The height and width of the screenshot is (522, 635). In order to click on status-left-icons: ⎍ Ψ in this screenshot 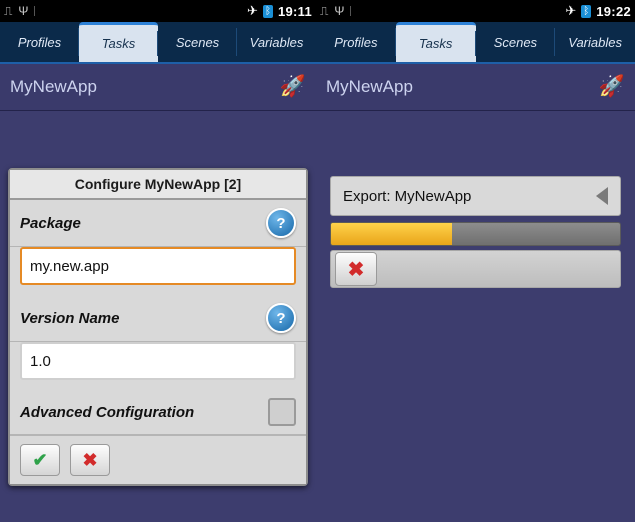, I will do `click(125, 11)`.